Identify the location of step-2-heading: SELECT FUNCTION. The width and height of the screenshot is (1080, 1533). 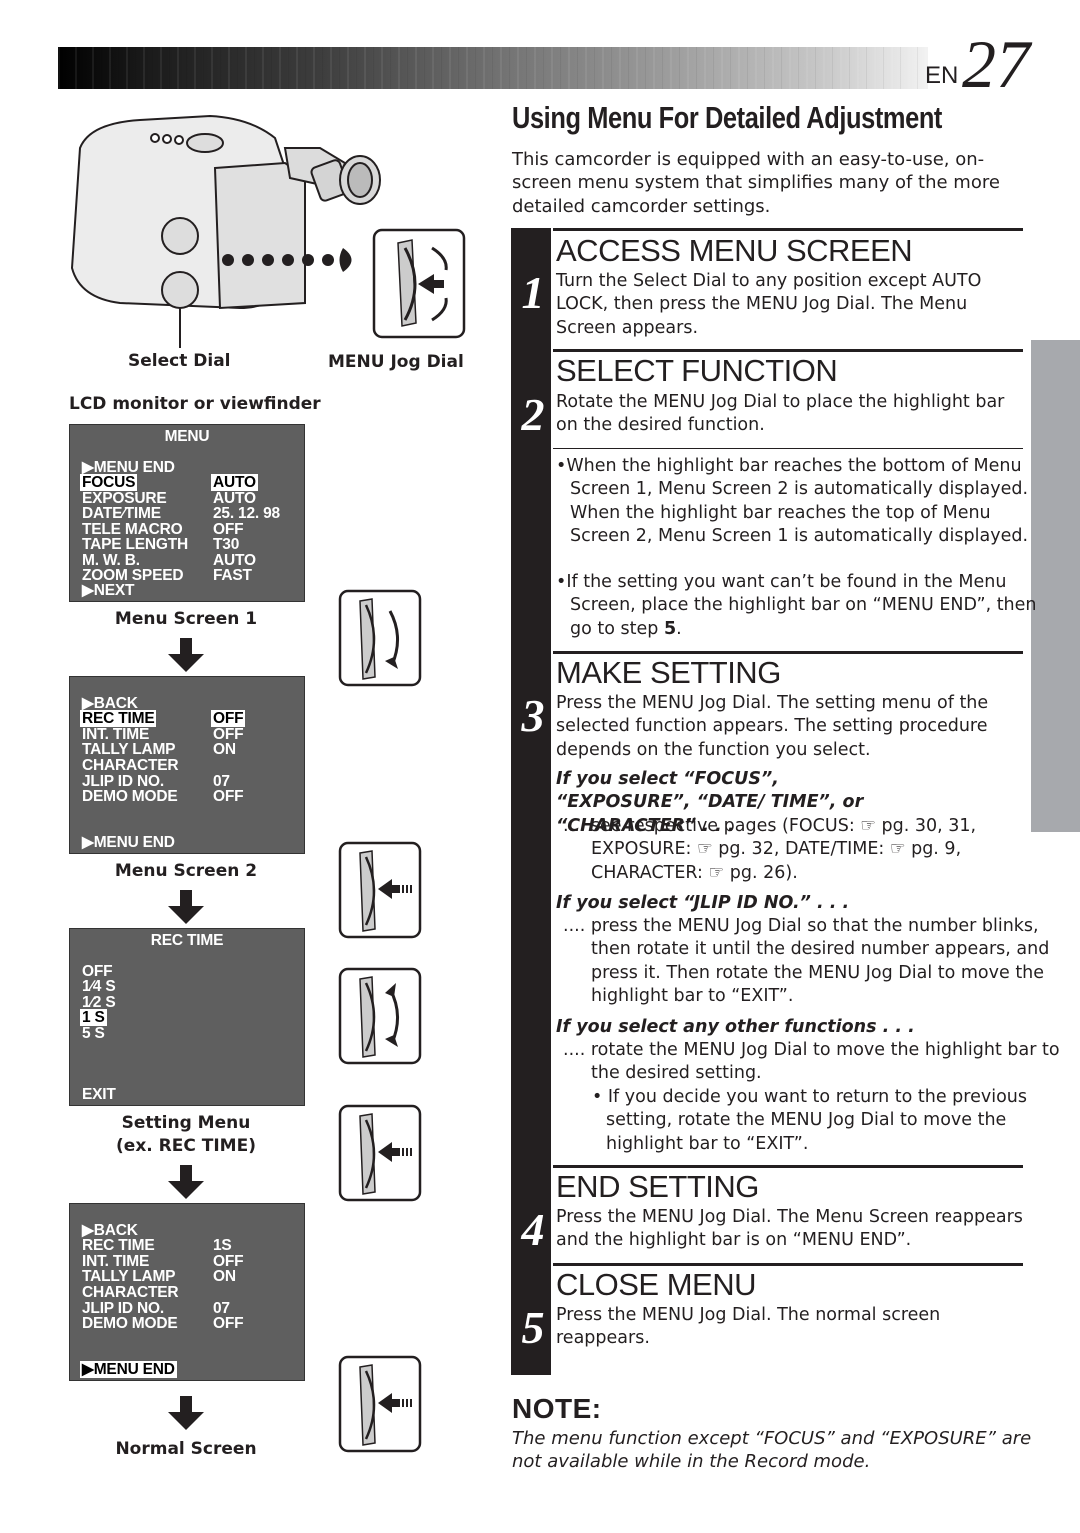
(697, 370).